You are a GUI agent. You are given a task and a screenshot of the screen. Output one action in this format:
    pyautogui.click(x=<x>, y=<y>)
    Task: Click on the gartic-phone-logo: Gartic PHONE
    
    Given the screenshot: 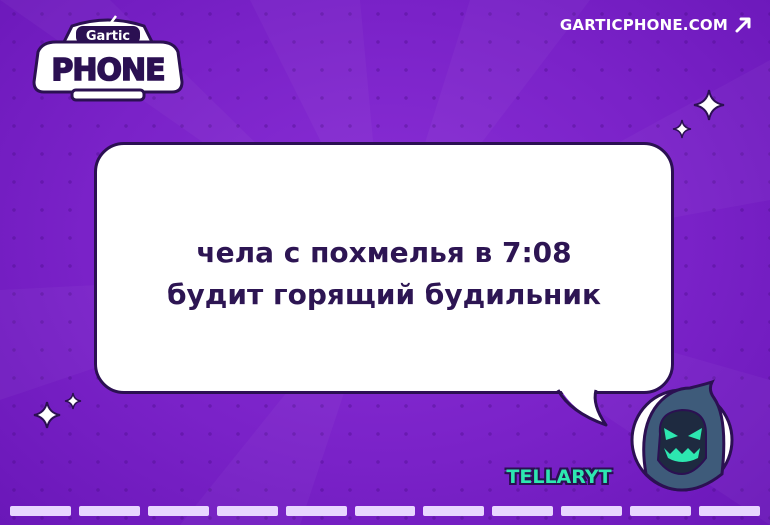 What is the action you would take?
    pyautogui.click(x=108, y=58)
    